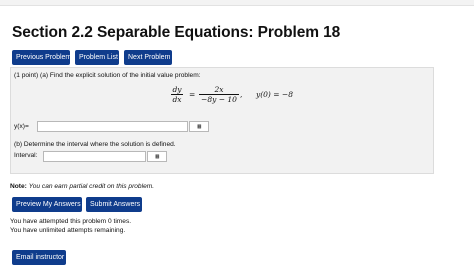 This screenshot has height=278, width=474. I want to click on rhs-fraction: 2x −8y − 10, so click(219, 94).